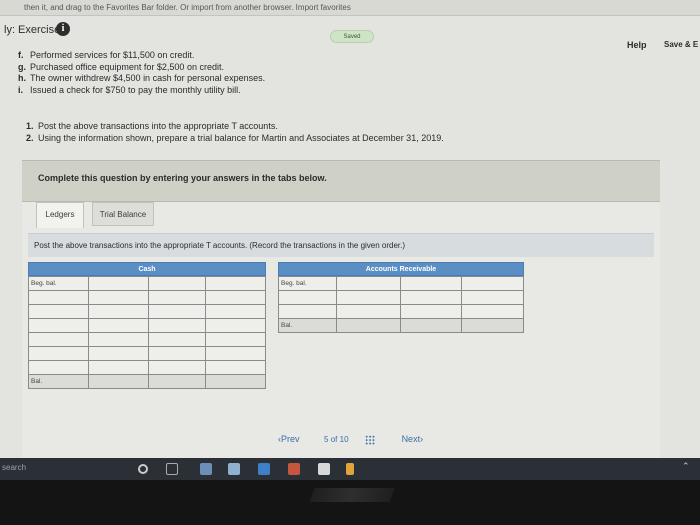 The height and width of the screenshot is (525, 700). What do you see at coordinates (681, 44) in the screenshot?
I see `save-exit-link: Save & E` at bounding box center [681, 44].